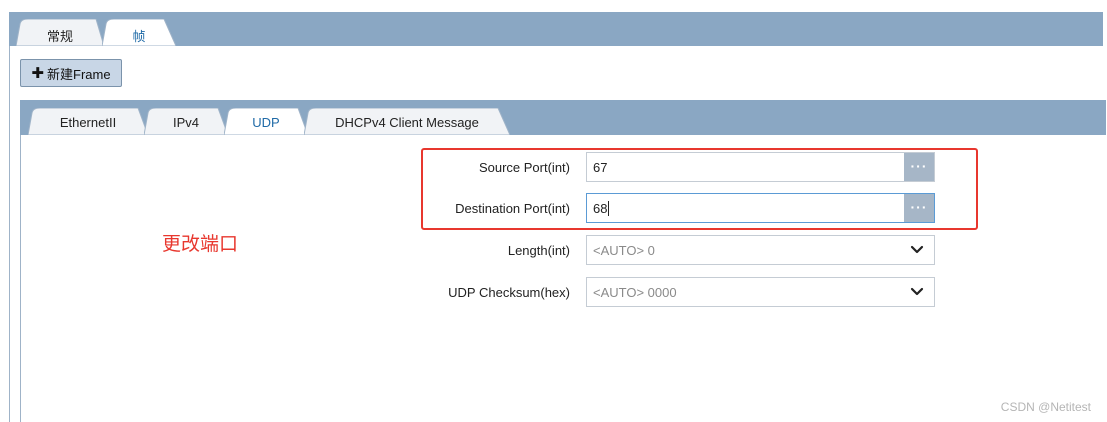 This screenshot has height=422, width=1107. Describe the element at coordinates (200, 244) in the screenshot. I see `annotation-text: 更改端口` at that location.